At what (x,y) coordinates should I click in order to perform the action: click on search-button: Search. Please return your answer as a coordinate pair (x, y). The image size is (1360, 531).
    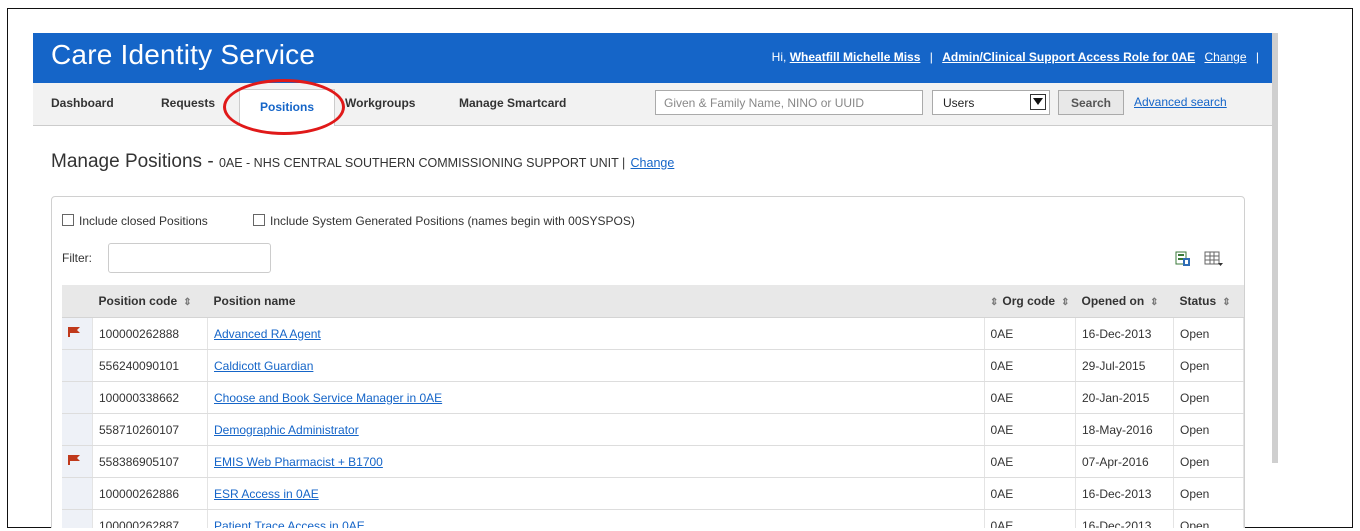
    Looking at the image, I should click on (1091, 102).